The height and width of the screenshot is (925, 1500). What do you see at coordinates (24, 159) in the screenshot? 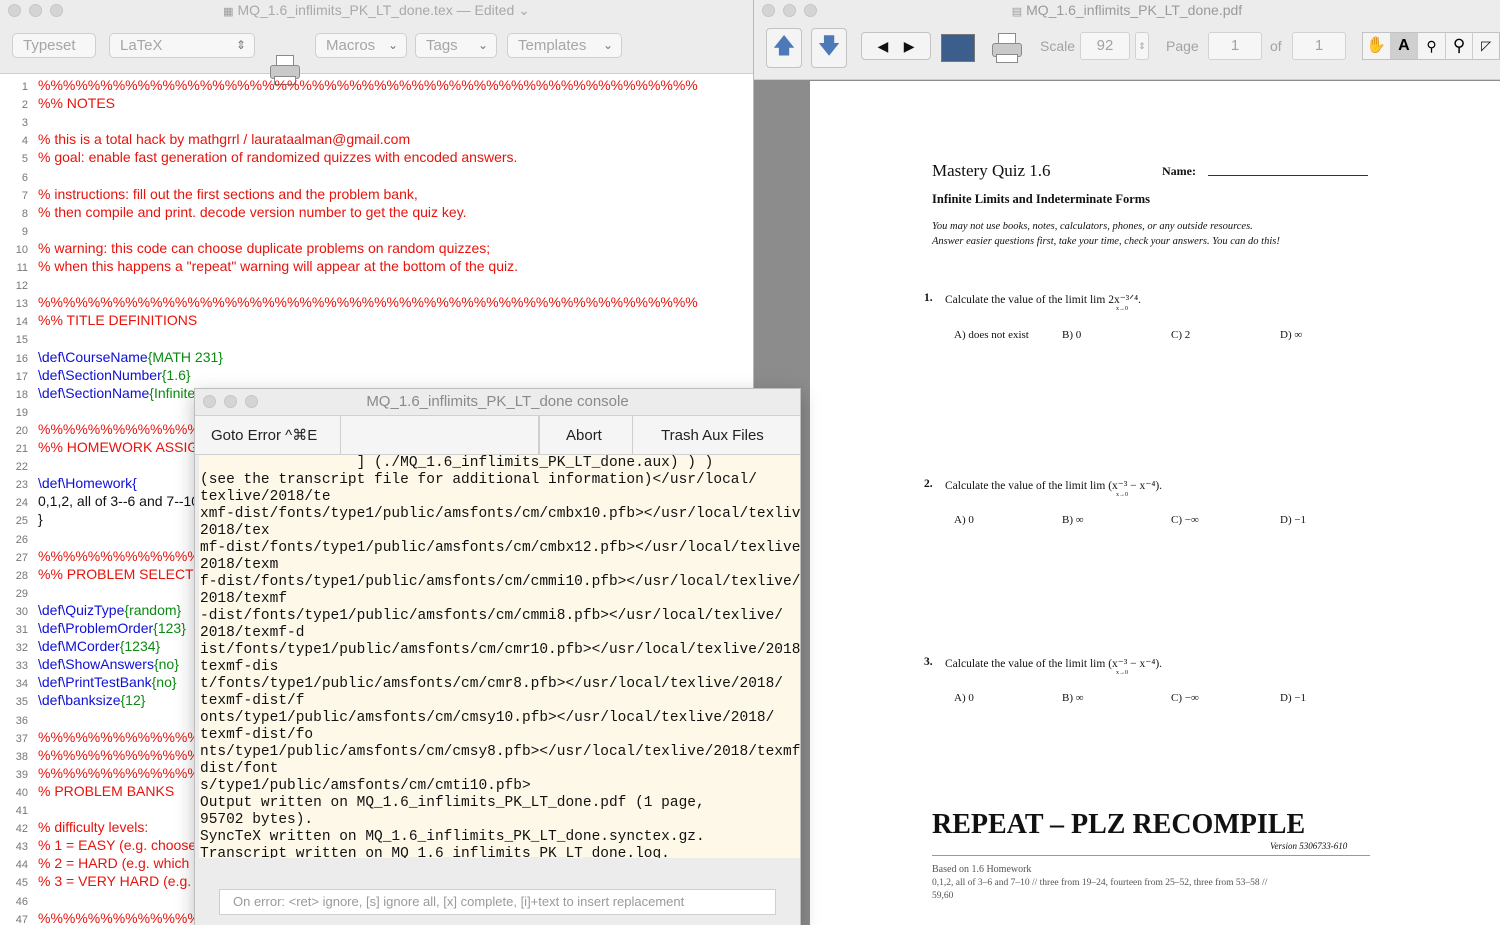
I see `line-number: 5` at bounding box center [24, 159].